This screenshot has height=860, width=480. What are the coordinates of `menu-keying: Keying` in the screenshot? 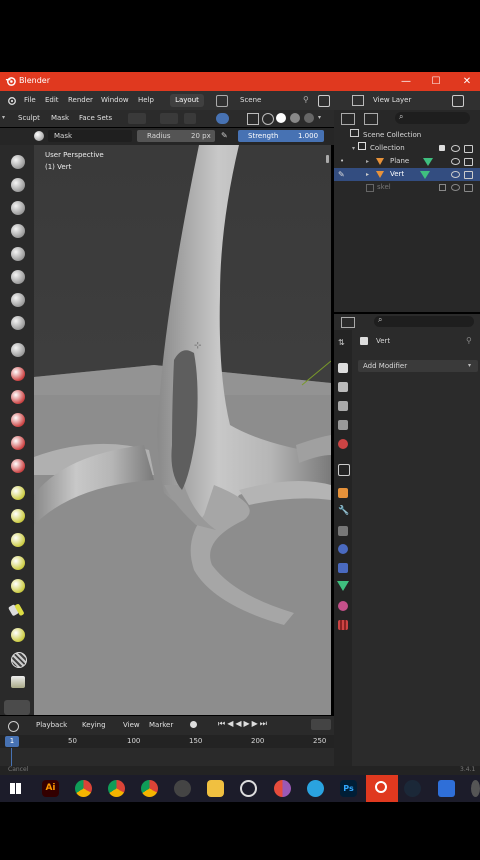 It's located at (94, 725).